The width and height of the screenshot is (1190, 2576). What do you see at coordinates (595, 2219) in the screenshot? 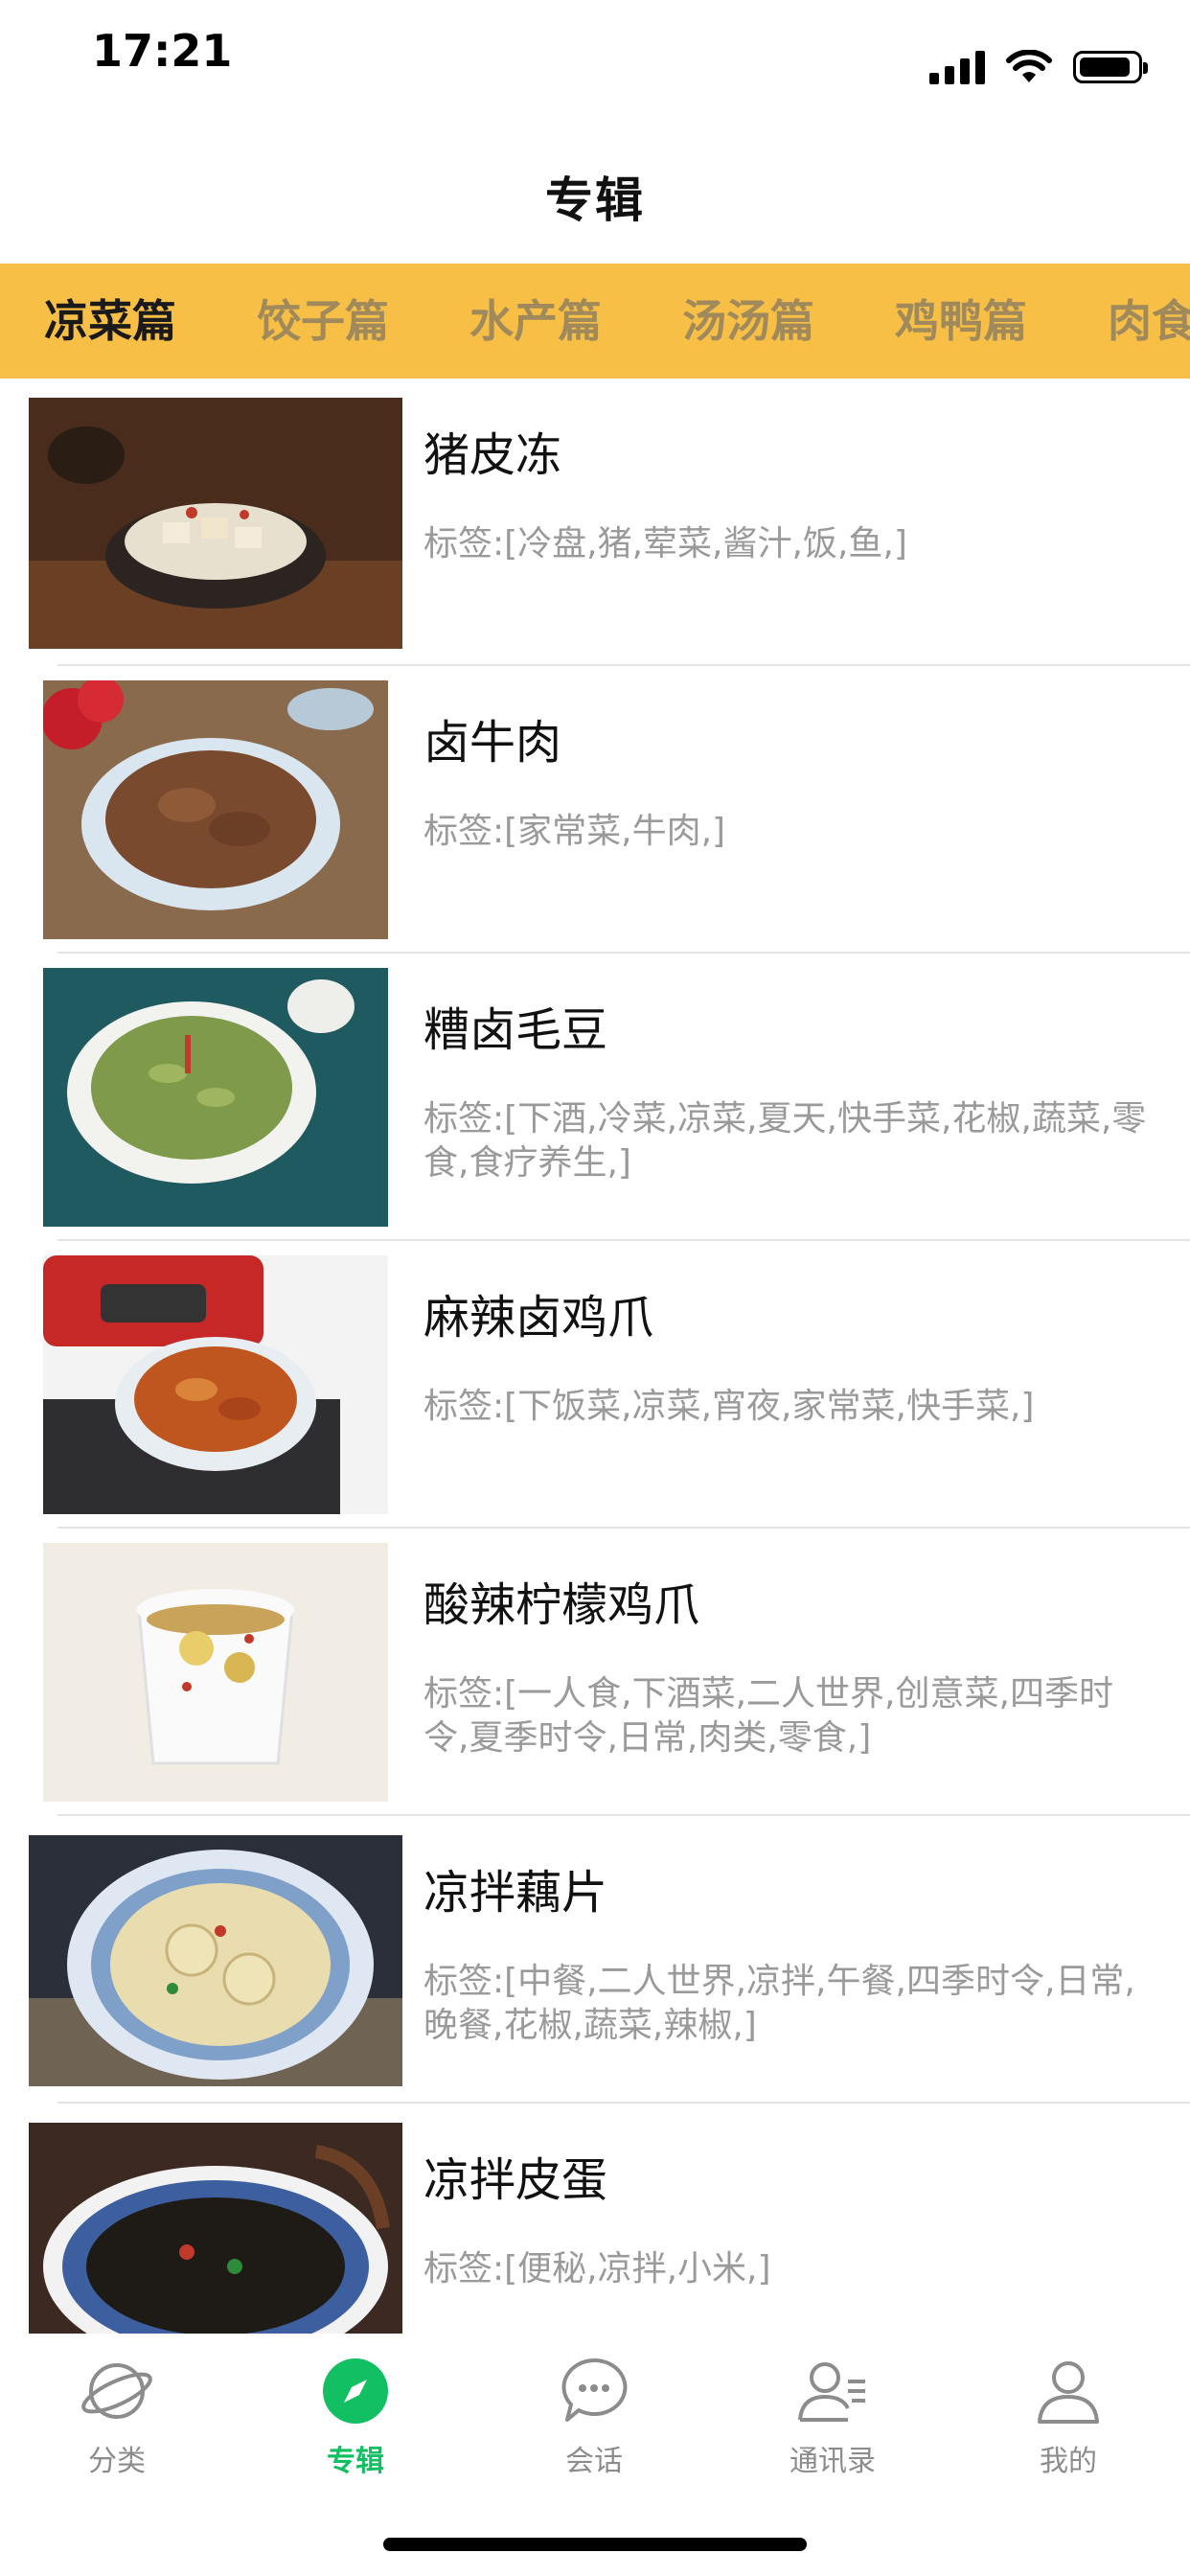
I see `recipe-item: 凉拌皮蛋 标签:[便秘,凉拌,小米,]` at bounding box center [595, 2219].